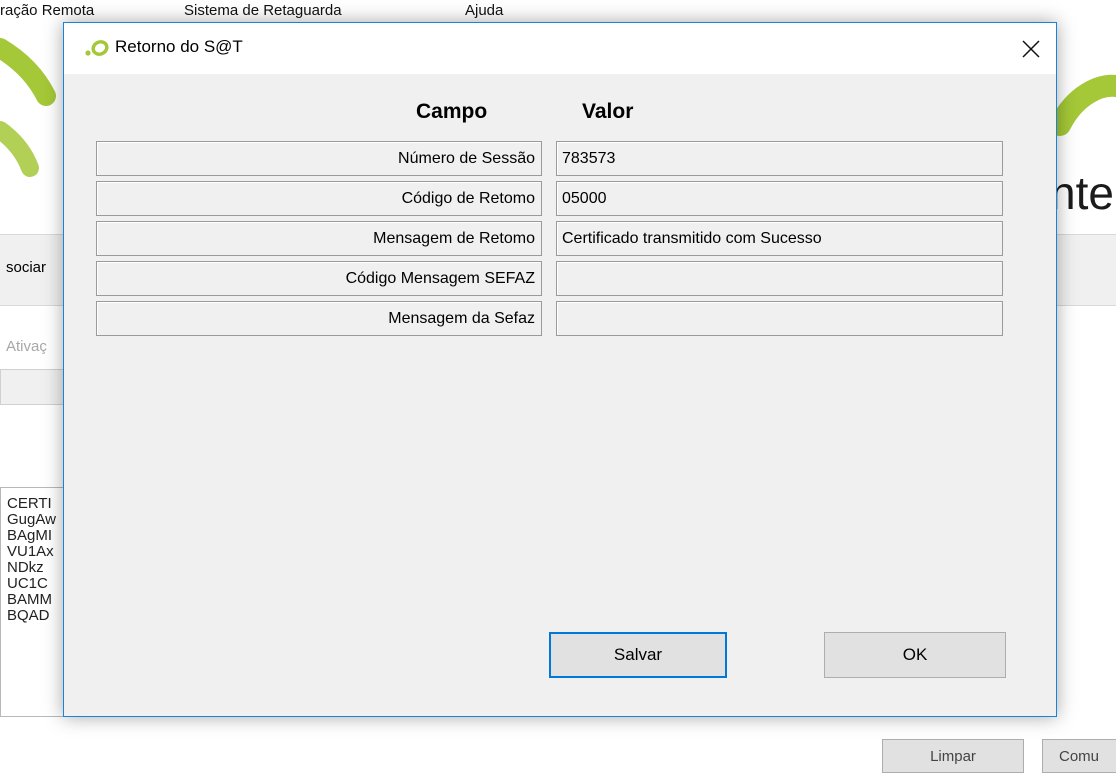  Describe the element at coordinates (27, 583) in the screenshot. I see `certificate-line: UC1C` at that location.